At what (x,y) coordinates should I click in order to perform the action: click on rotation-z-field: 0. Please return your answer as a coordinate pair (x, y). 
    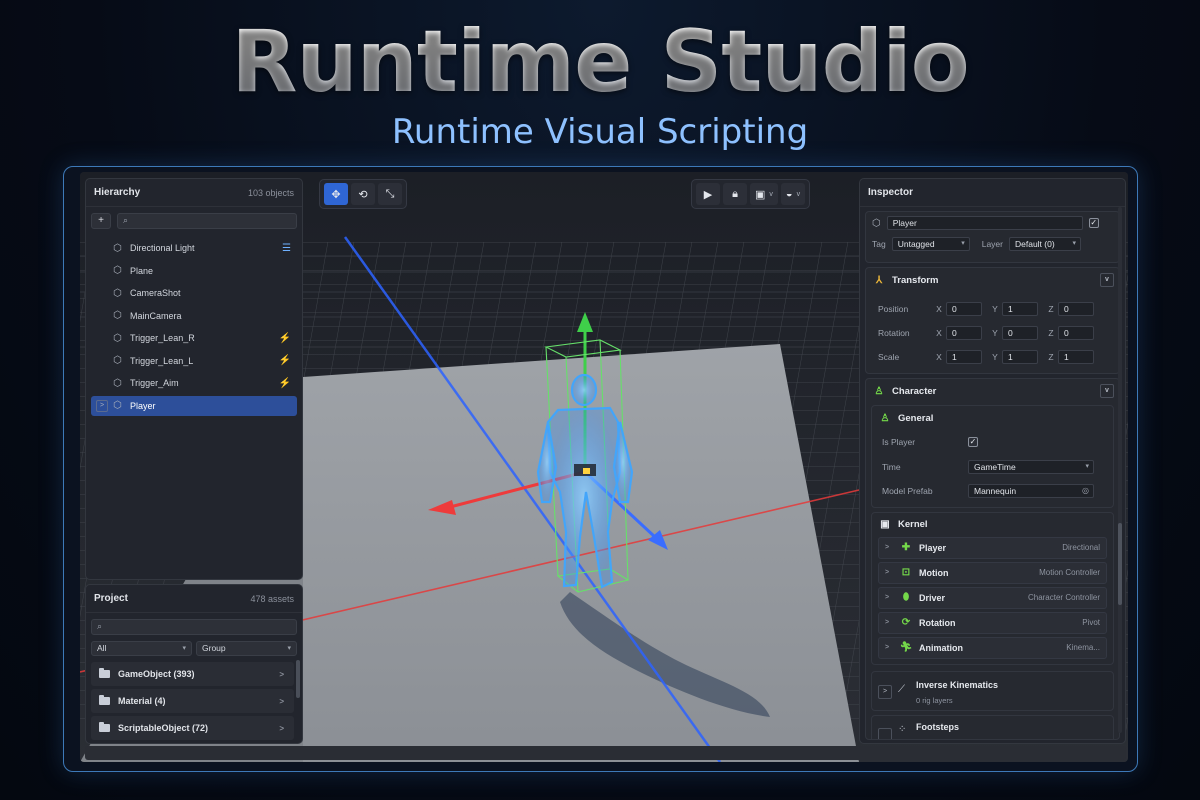
    Looking at the image, I should click on (1076, 333).